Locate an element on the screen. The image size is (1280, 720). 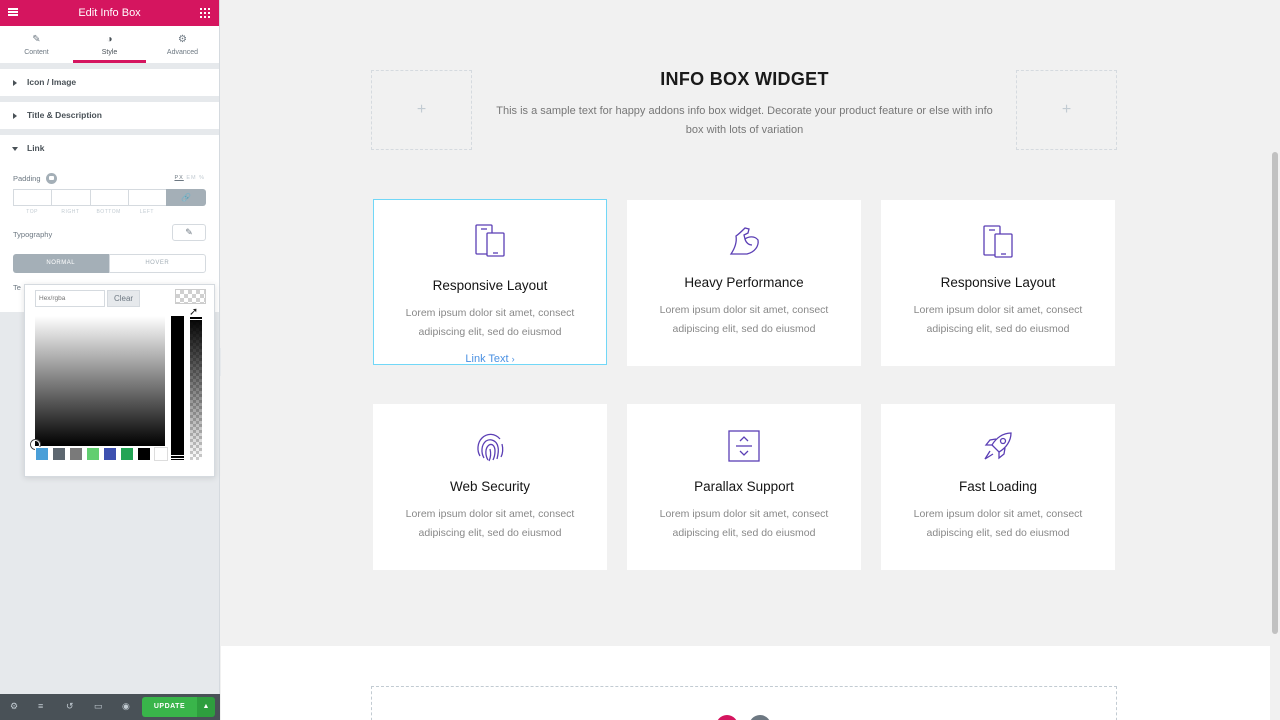
tab-normal: NORMAL is located at coordinates (61, 263).